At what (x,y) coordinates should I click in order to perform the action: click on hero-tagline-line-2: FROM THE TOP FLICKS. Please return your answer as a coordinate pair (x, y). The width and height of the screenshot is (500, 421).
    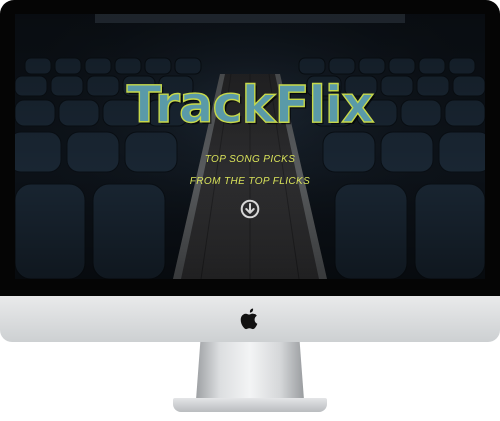
    Looking at the image, I should click on (250, 181).